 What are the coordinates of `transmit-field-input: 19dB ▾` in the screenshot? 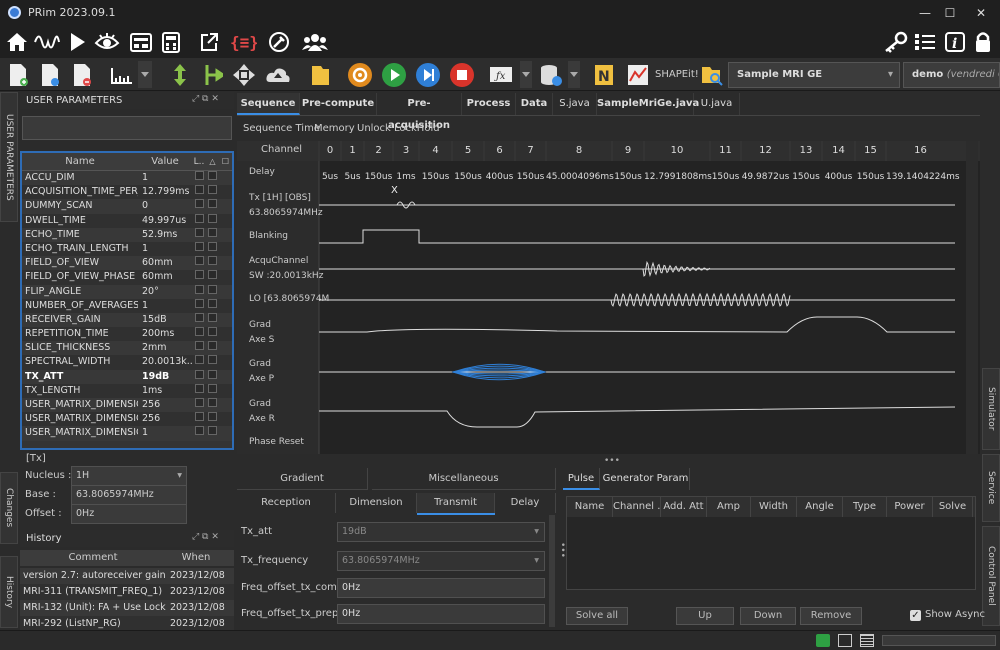 It's located at (441, 532).